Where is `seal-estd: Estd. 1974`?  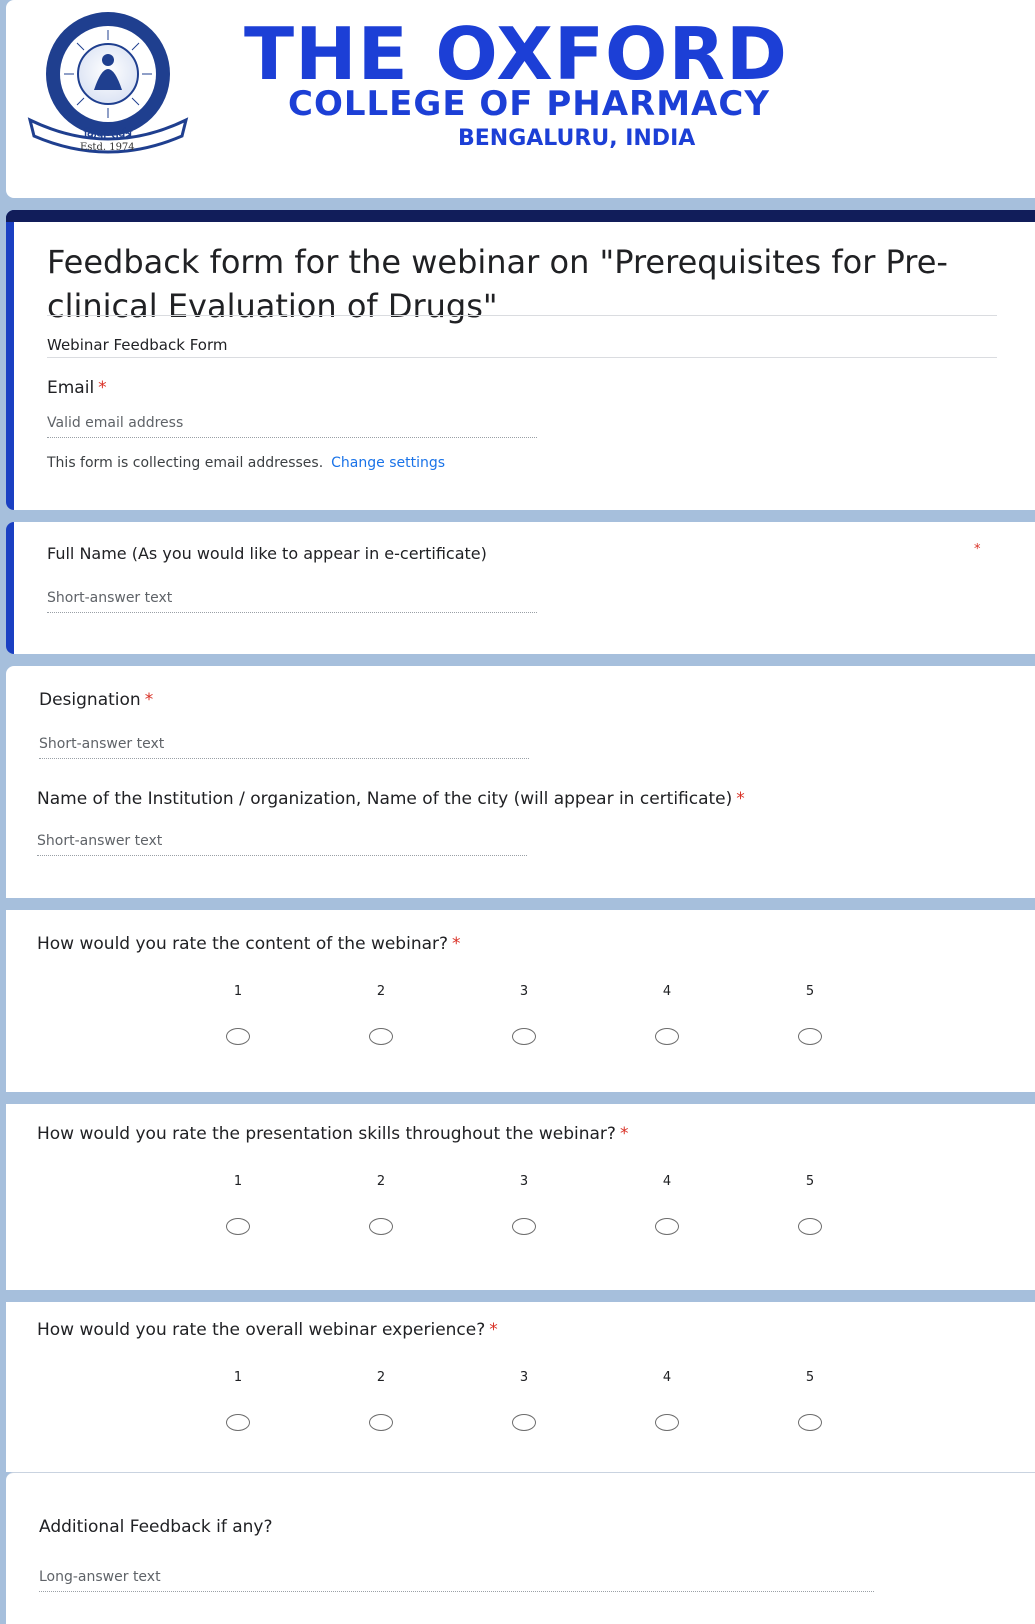
seal-estd: Estd. 1974 is located at coordinates (107, 147).